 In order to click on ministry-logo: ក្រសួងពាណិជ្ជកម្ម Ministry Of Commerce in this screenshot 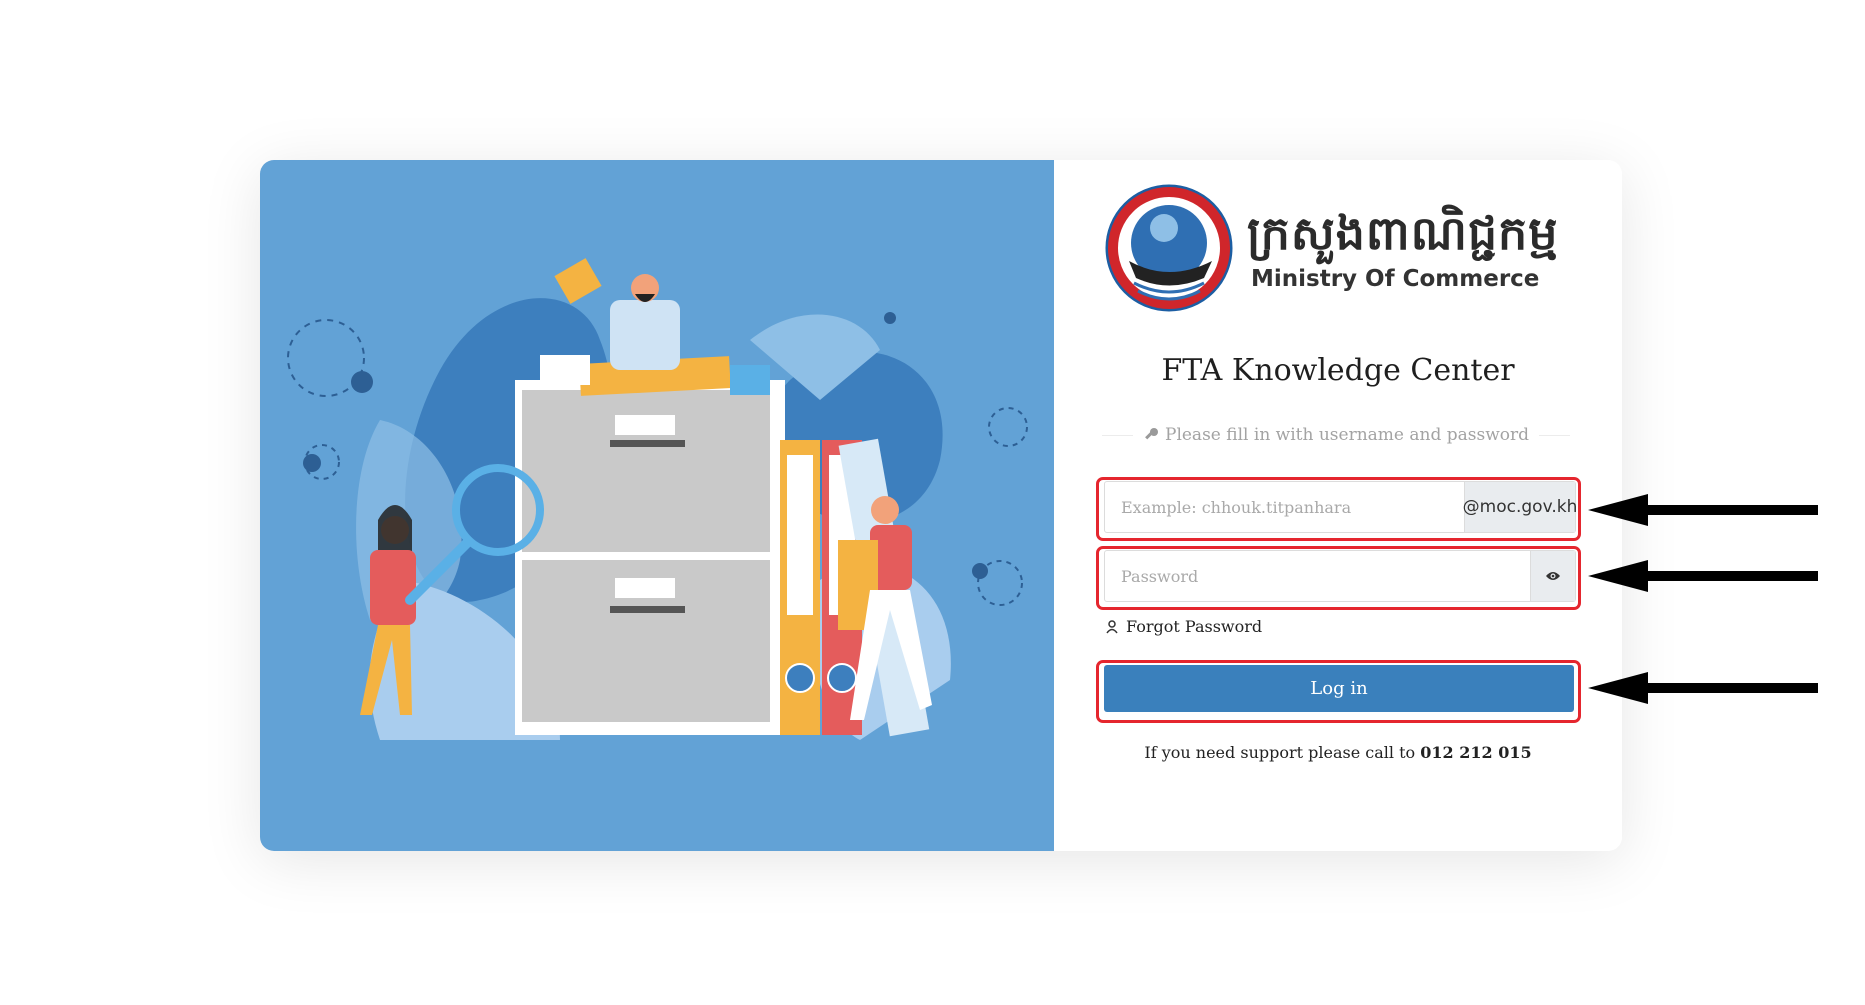, I will do `click(1341, 248)`.